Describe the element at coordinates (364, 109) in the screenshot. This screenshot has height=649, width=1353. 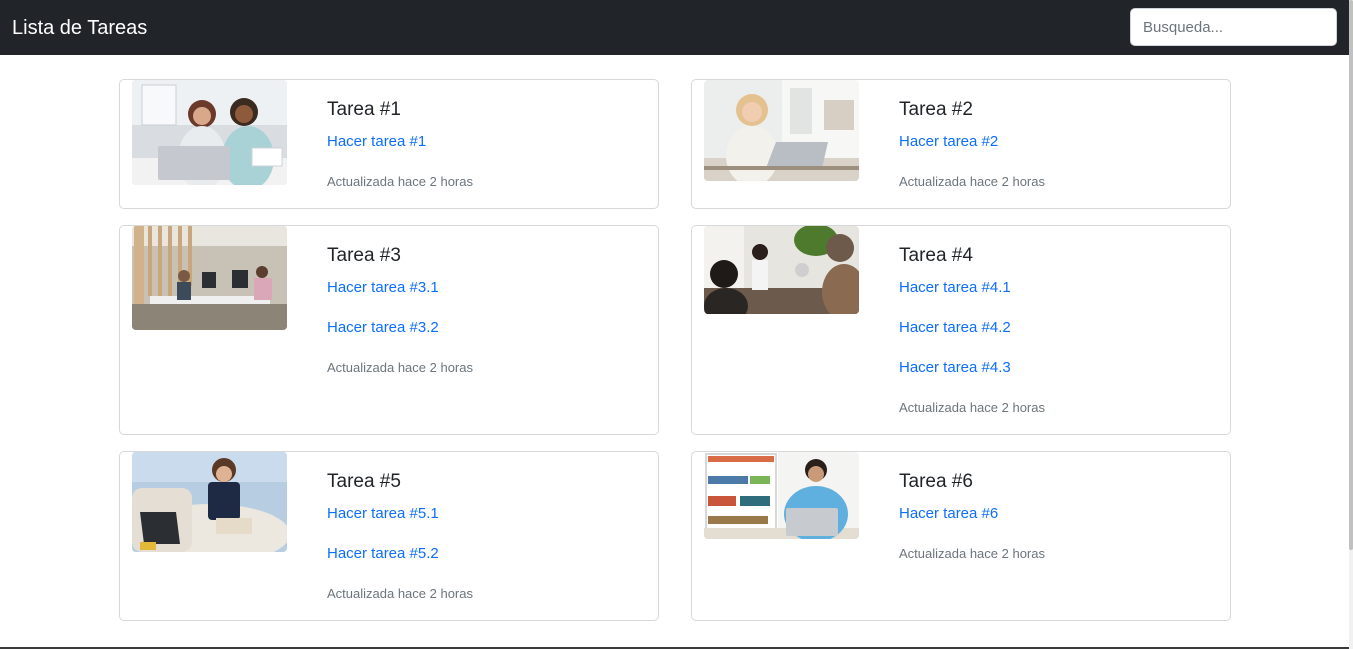
I see `task-title: Tarea #1` at that location.